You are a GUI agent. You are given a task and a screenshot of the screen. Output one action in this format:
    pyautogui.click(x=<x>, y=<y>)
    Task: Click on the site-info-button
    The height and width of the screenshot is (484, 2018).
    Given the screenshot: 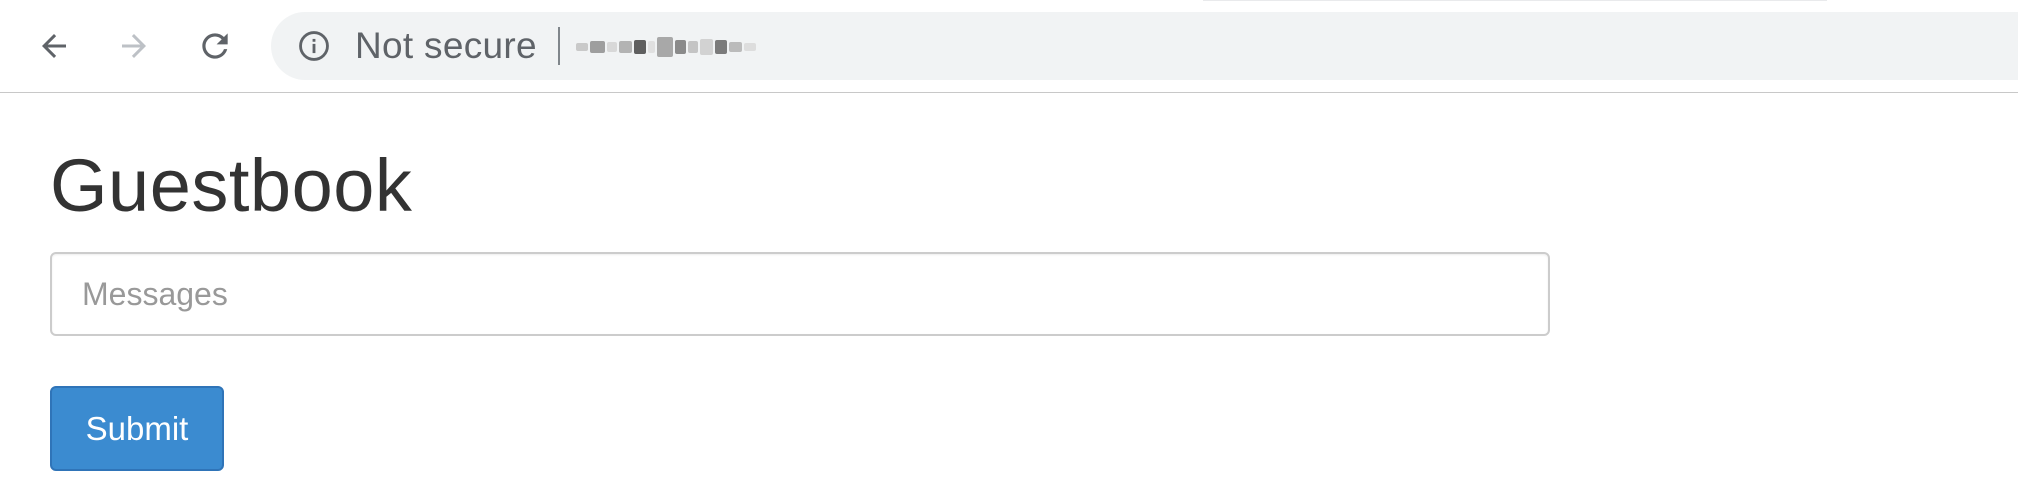 What is the action you would take?
    pyautogui.click(x=314, y=46)
    